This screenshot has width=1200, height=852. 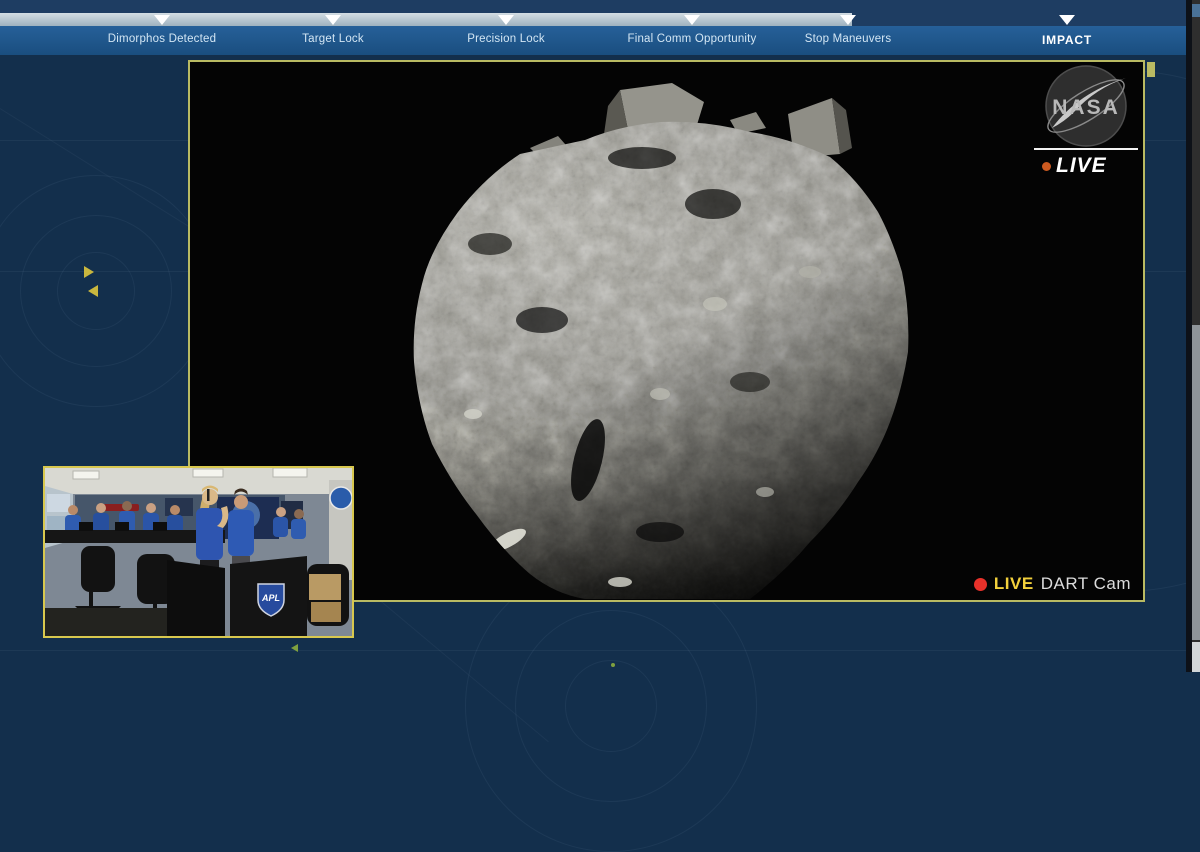 I want to click on timeline-station-precision-lock: Precision Lock, so click(x=506, y=39).